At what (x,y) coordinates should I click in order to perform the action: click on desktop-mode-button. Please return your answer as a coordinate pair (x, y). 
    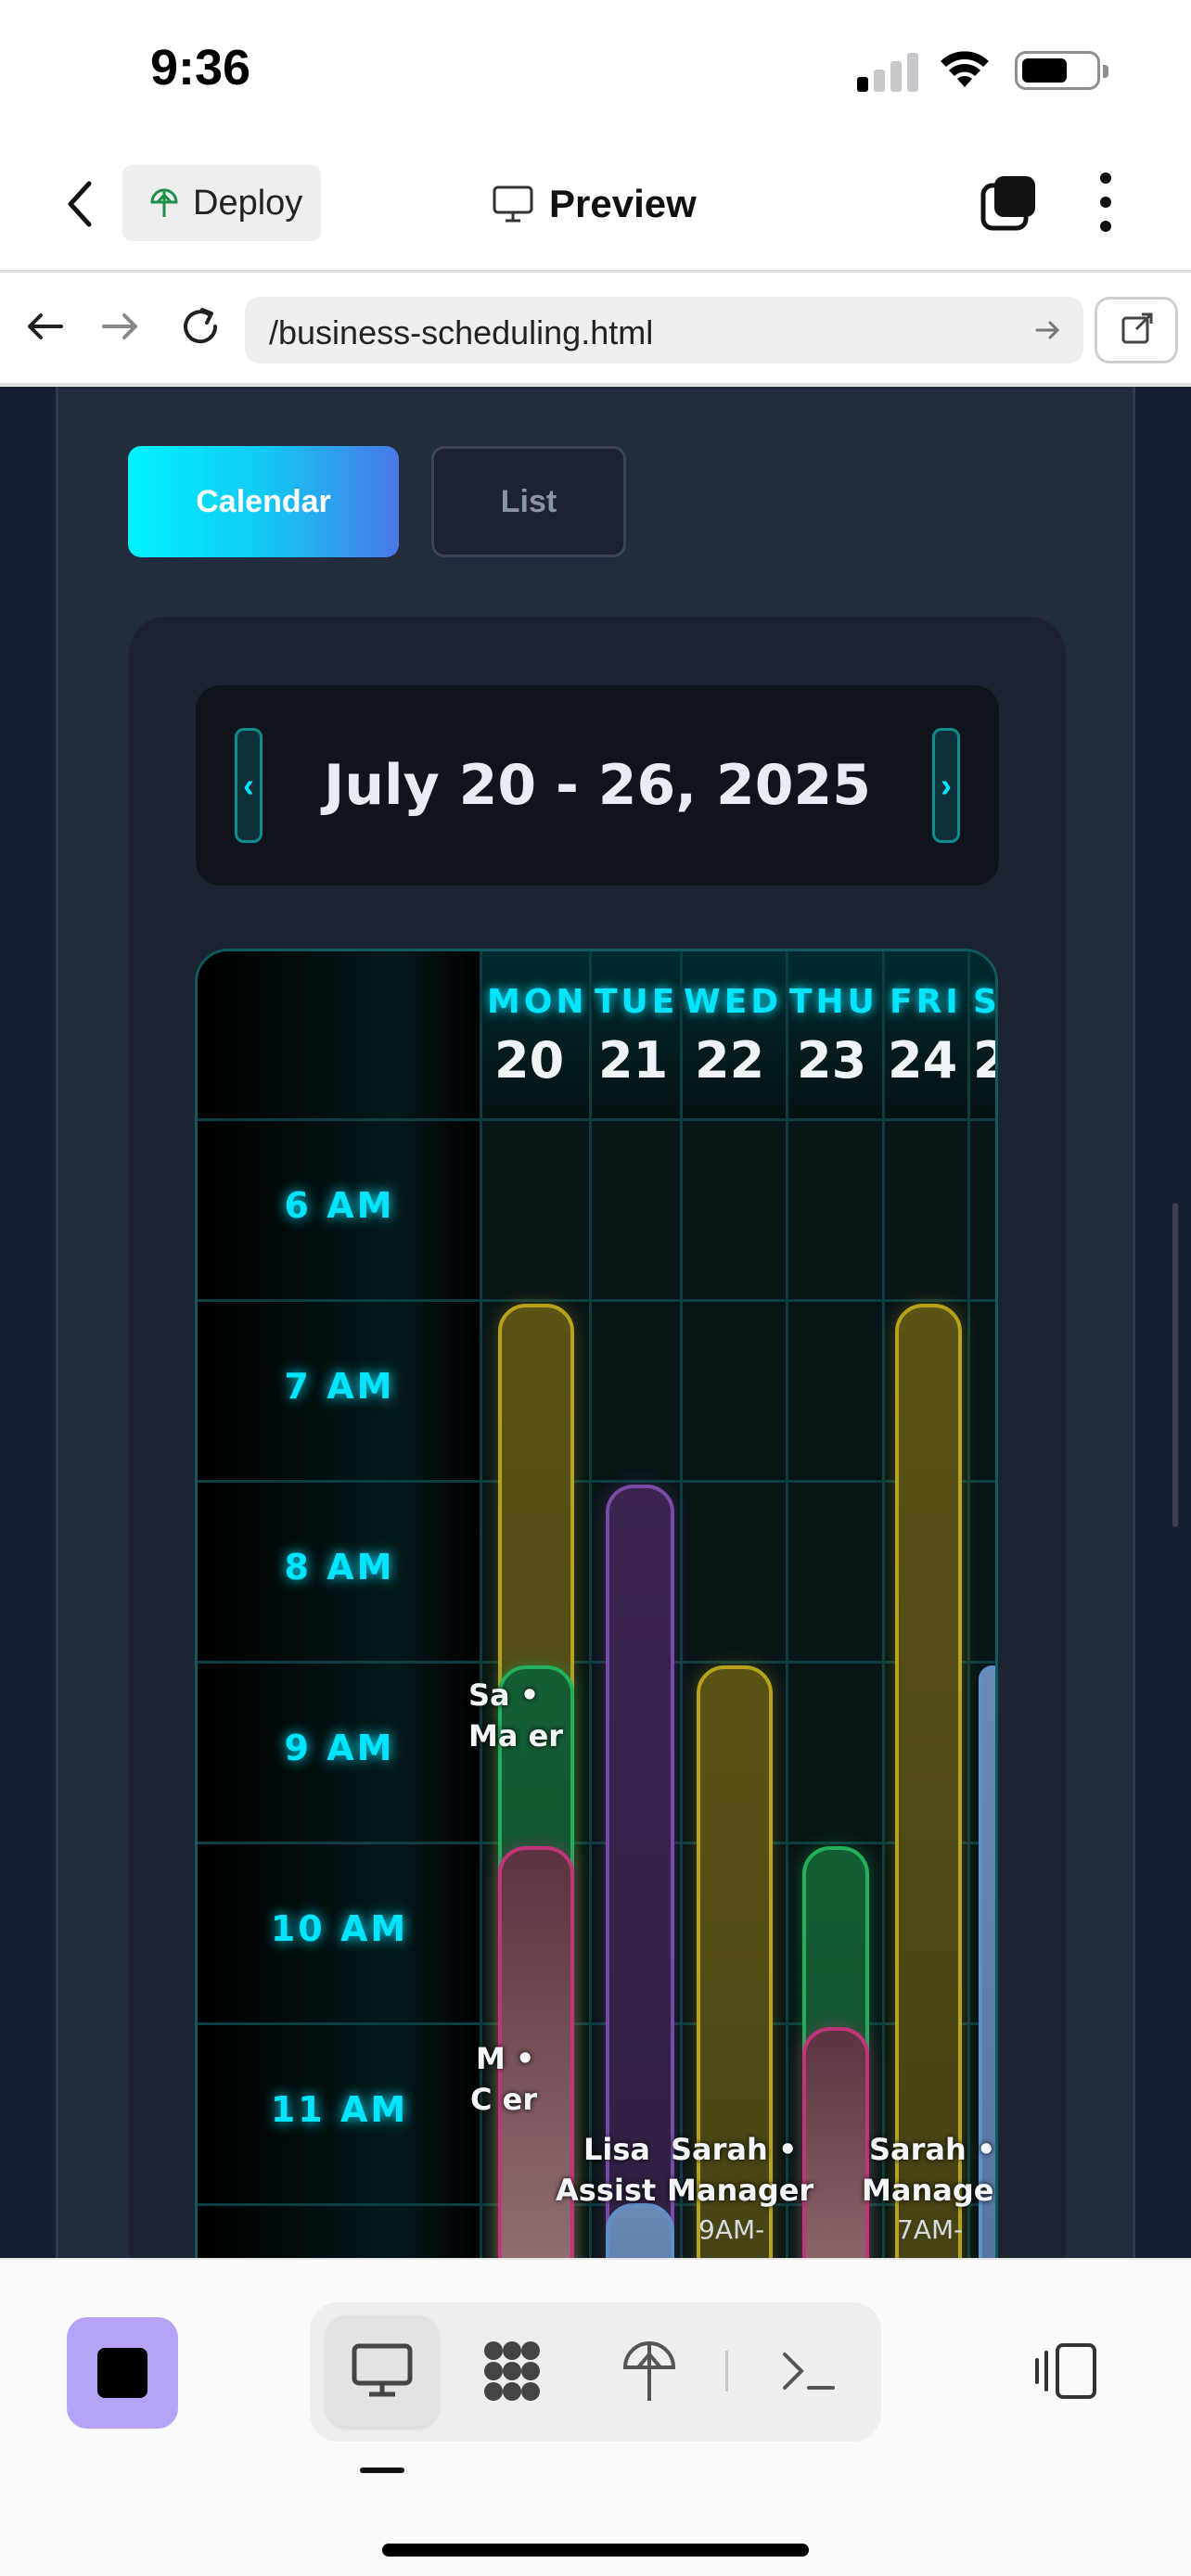
    Looking at the image, I should click on (382, 2371).